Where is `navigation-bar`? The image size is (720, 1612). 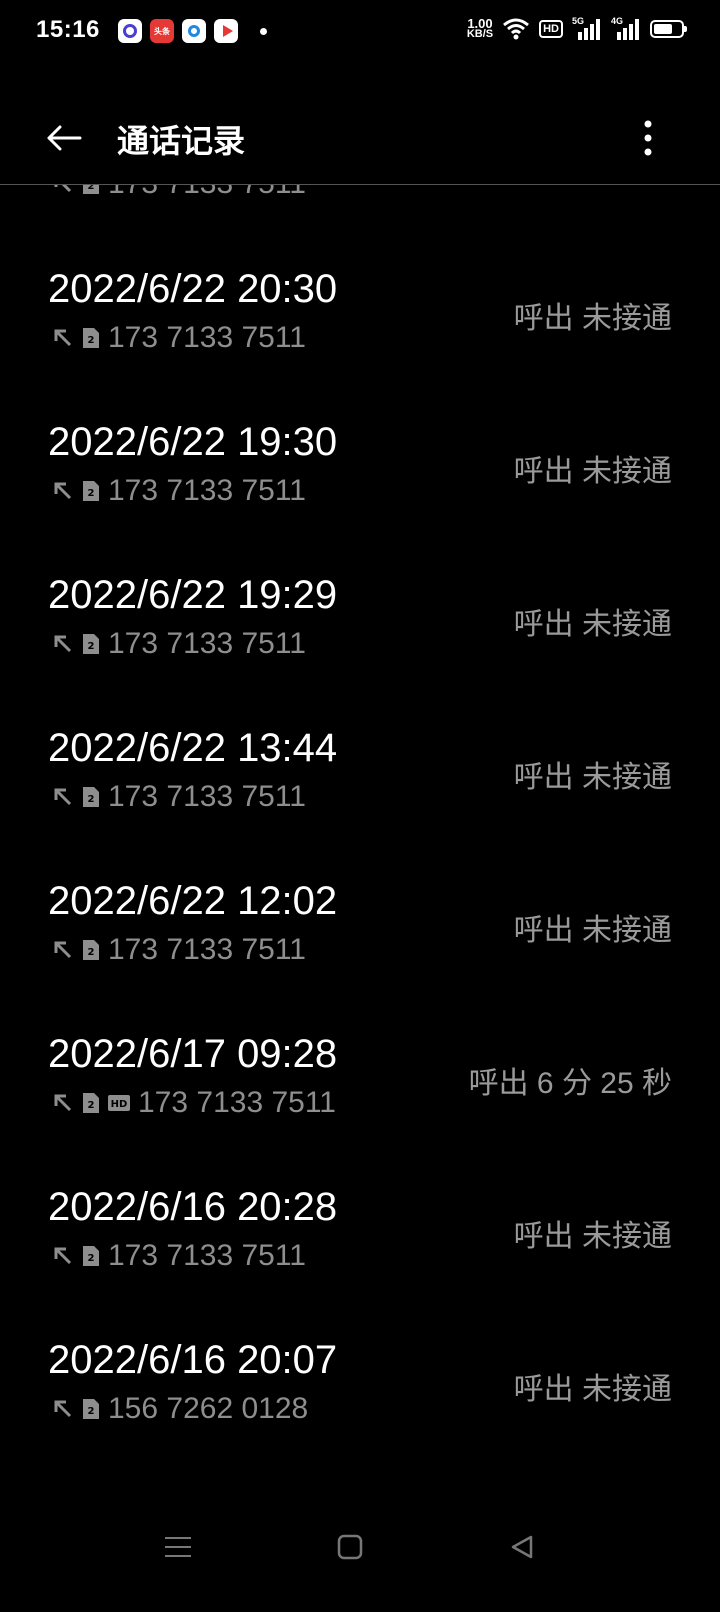 navigation-bar is located at coordinates (360, 1546).